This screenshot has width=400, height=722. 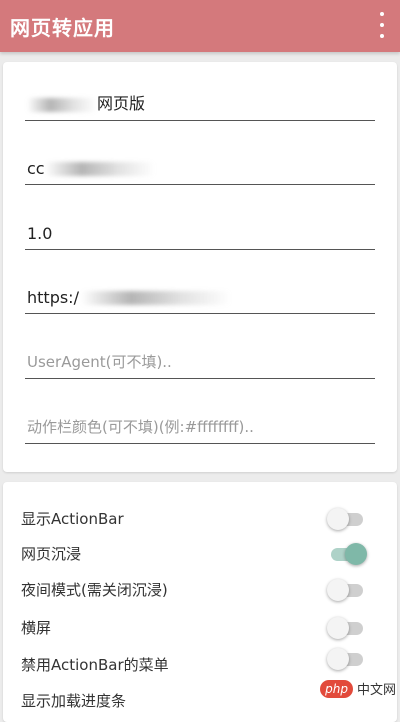 What do you see at coordinates (336, 688) in the screenshot?
I see `watermark-badge: php` at bounding box center [336, 688].